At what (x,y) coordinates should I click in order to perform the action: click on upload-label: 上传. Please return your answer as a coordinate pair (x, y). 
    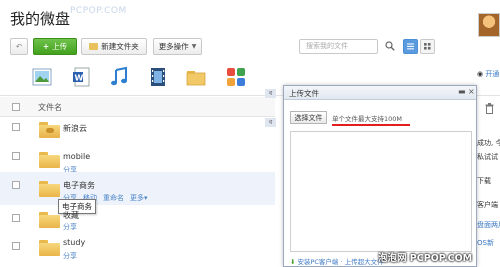
    Looking at the image, I should click on (60, 46).